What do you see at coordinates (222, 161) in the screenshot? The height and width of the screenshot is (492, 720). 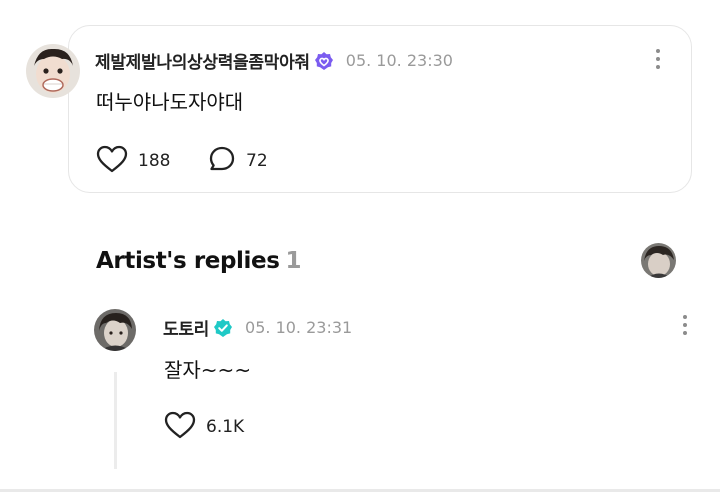 I see `comment-icon` at bounding box center [222, 161].